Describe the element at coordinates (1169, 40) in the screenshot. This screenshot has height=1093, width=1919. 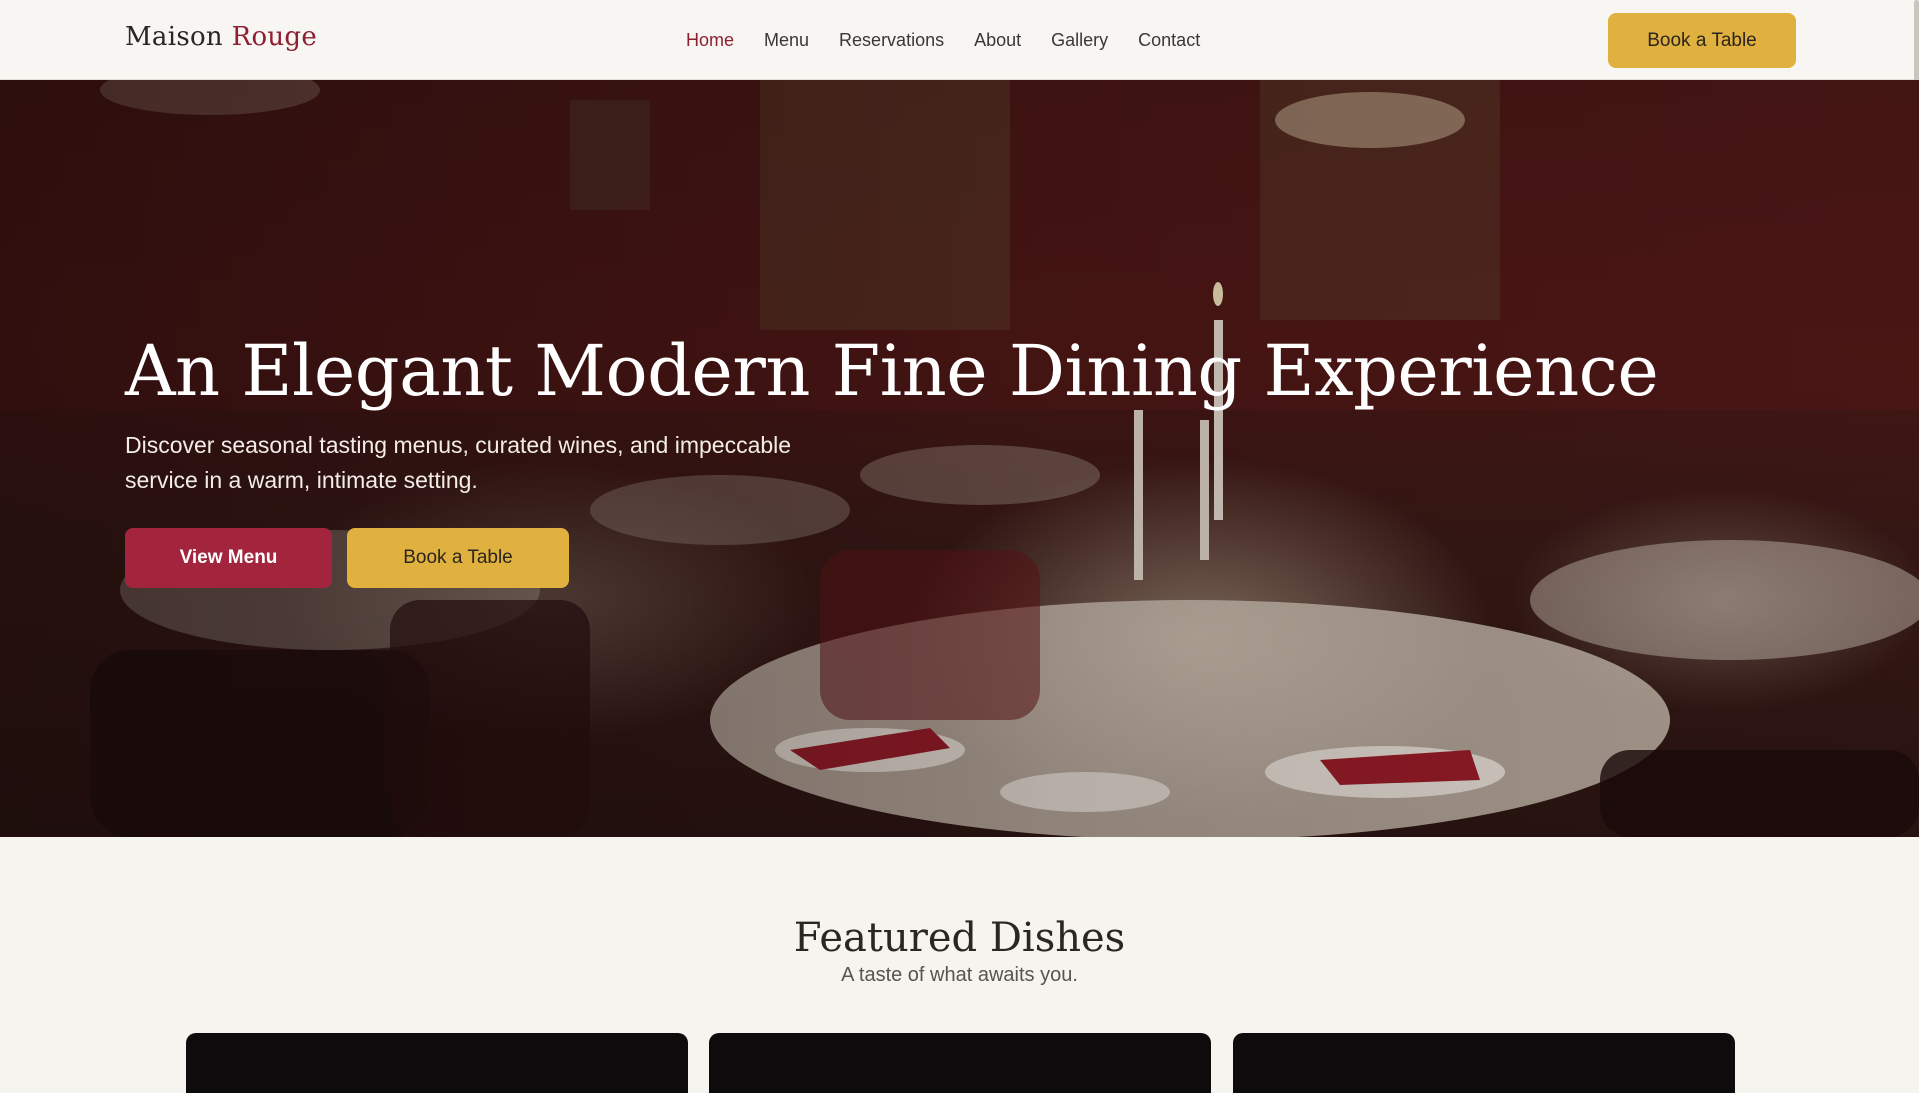
I see `nav-contact-link: Contact` at that location.